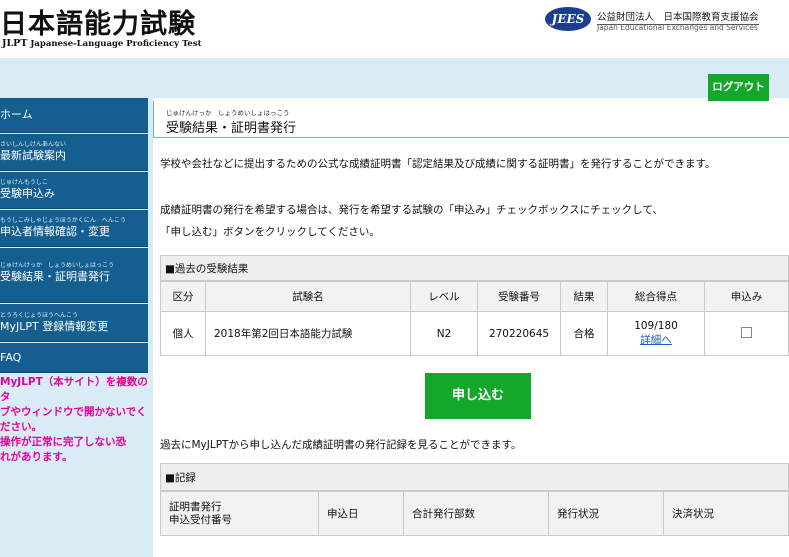  What do you see at coordinates (584, 333) in the screenshot?
I see `cell-result: 合格` at bounding box center [584, 333].